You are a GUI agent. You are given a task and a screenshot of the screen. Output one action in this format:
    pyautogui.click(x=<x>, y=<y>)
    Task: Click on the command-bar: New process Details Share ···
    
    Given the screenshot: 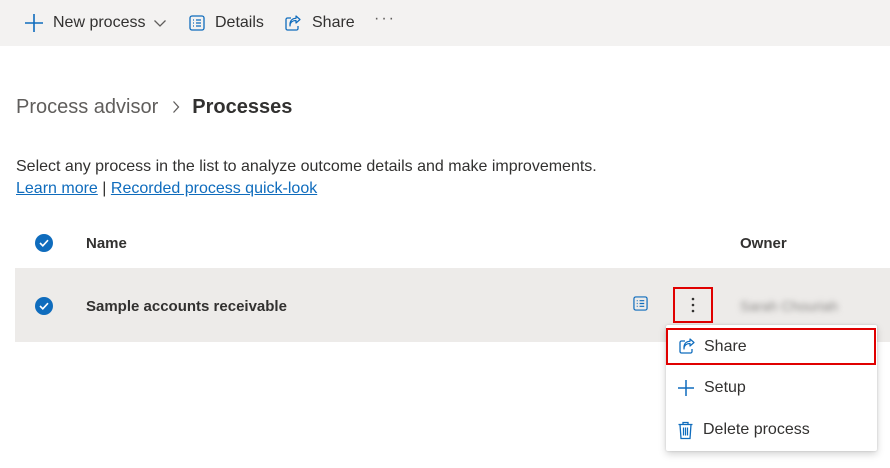 What is the action you would take?
    pyautogui.click(x=445, y=23)
    